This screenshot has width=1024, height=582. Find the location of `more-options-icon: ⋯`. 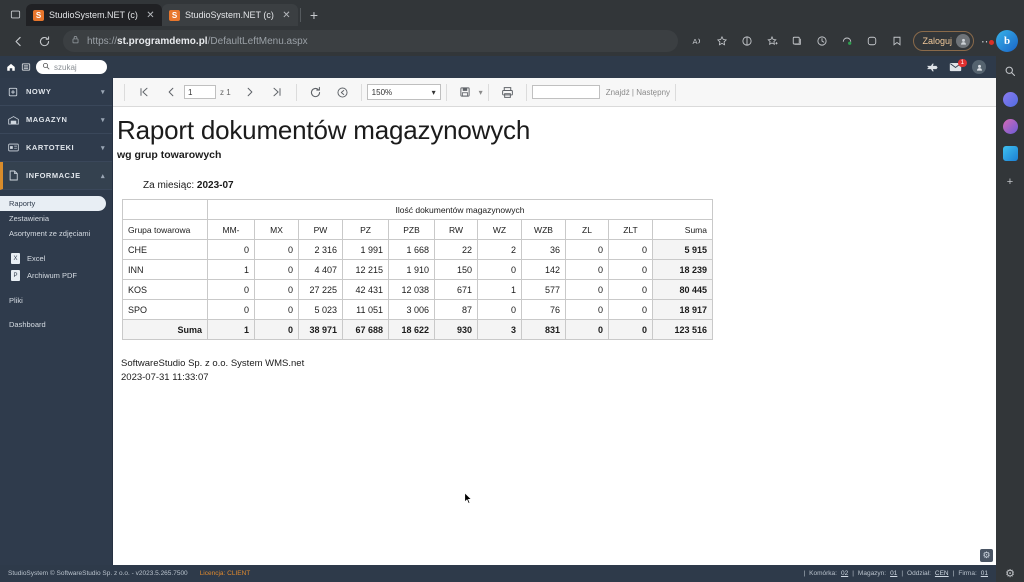

more-options-icon: ⋯ is located at coordinates (986, 41).